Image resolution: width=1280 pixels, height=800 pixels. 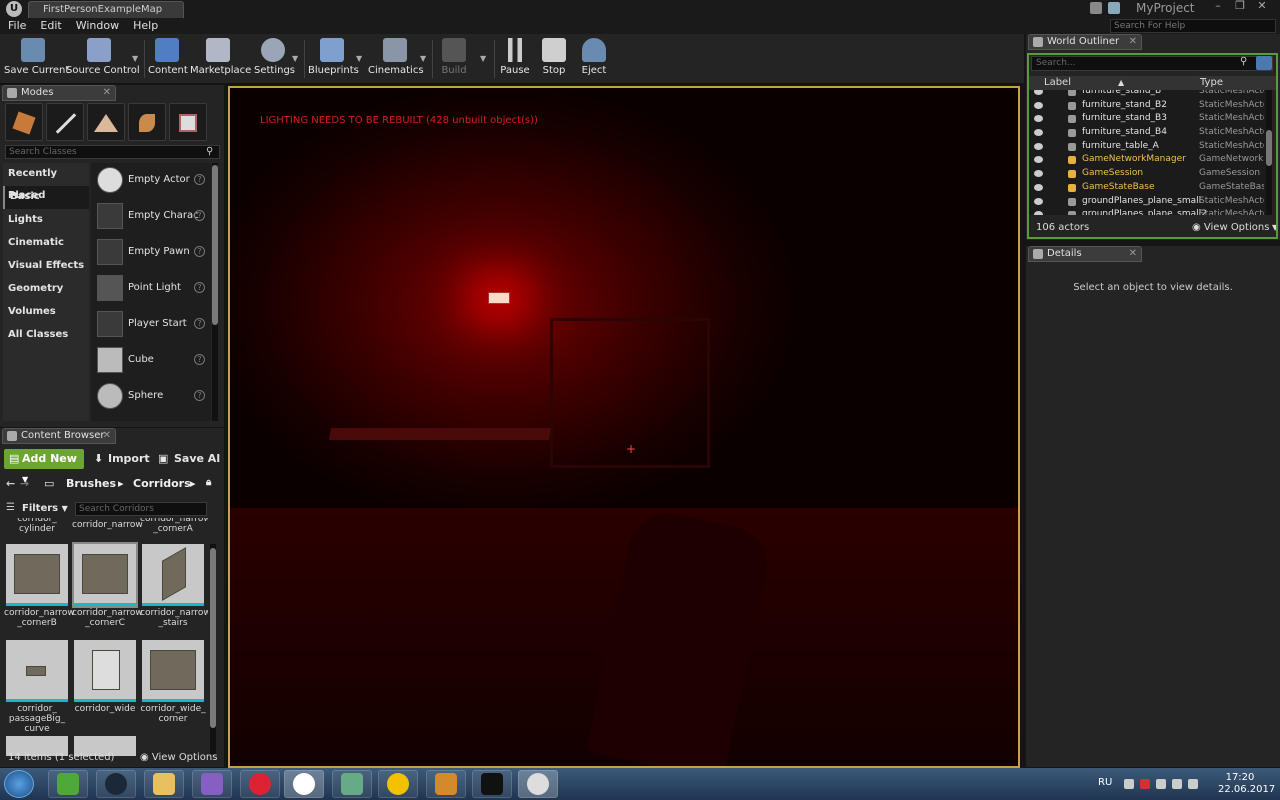 I want to click on level-tab: FirstPersonExampleMap, so click(x=106, y=9).